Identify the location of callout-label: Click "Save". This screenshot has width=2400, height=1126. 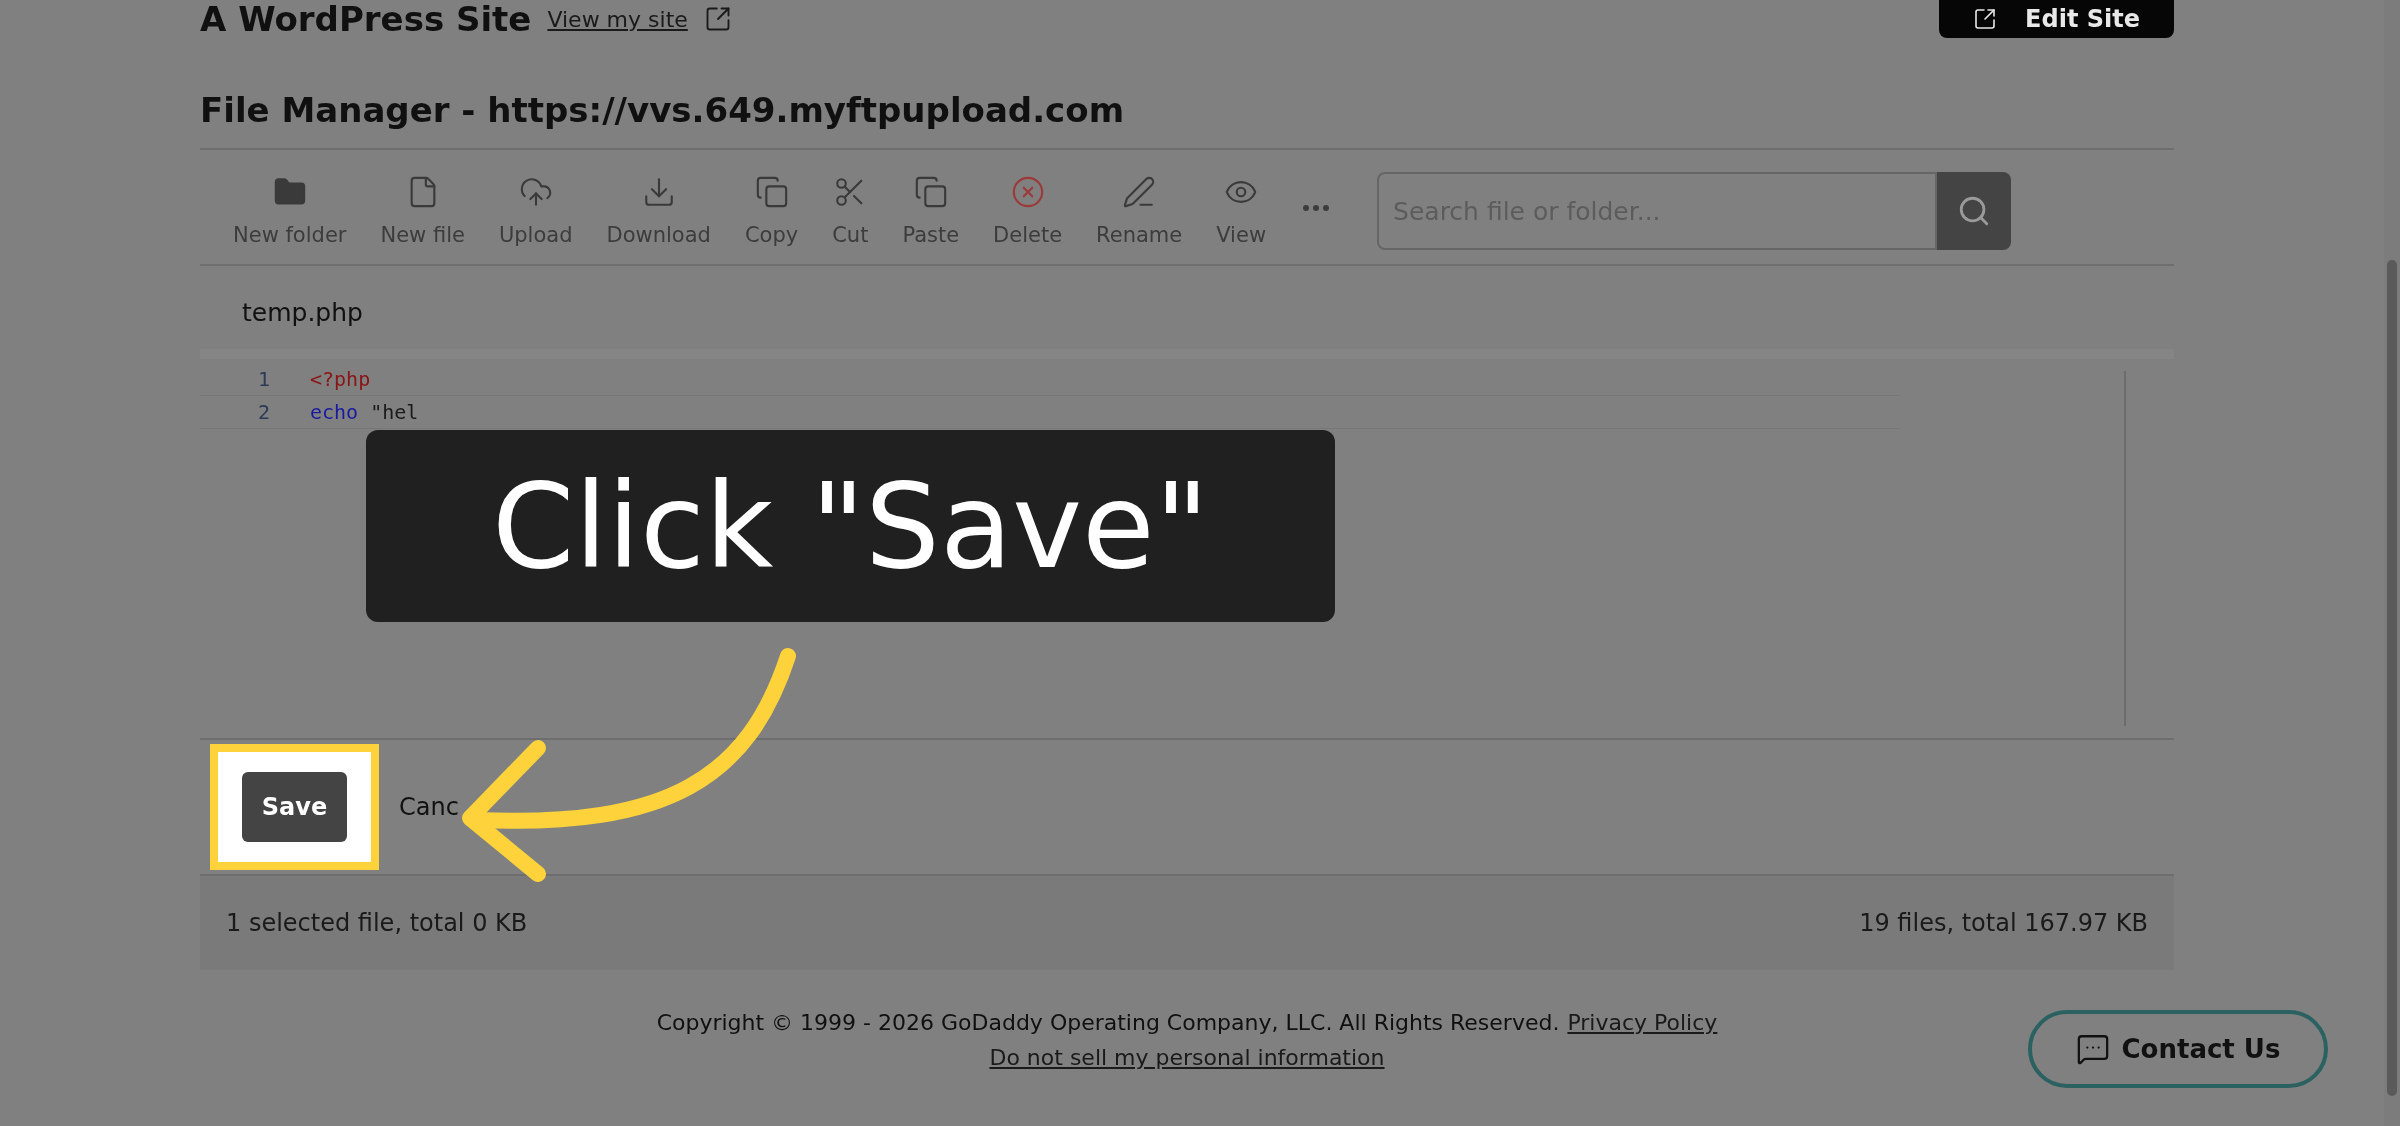
(850, 526).